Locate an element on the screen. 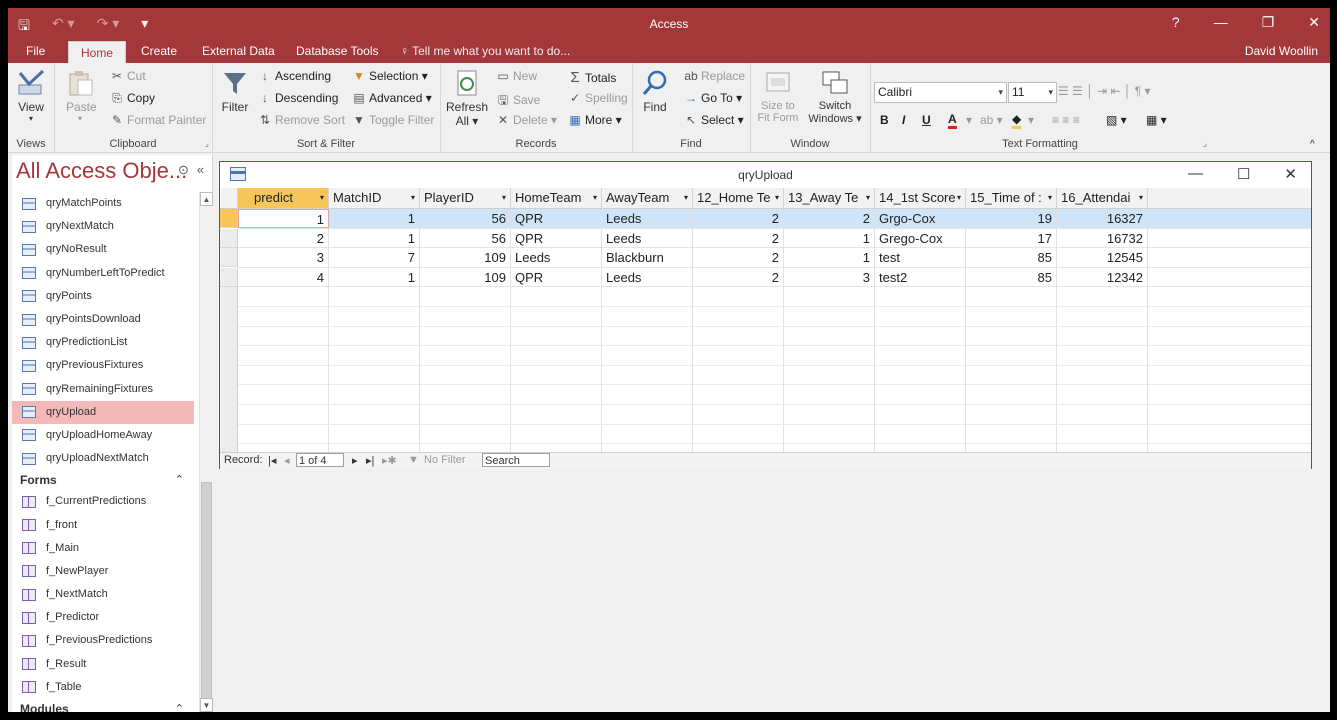  bold-button: B is located at coordinates (884, 120).